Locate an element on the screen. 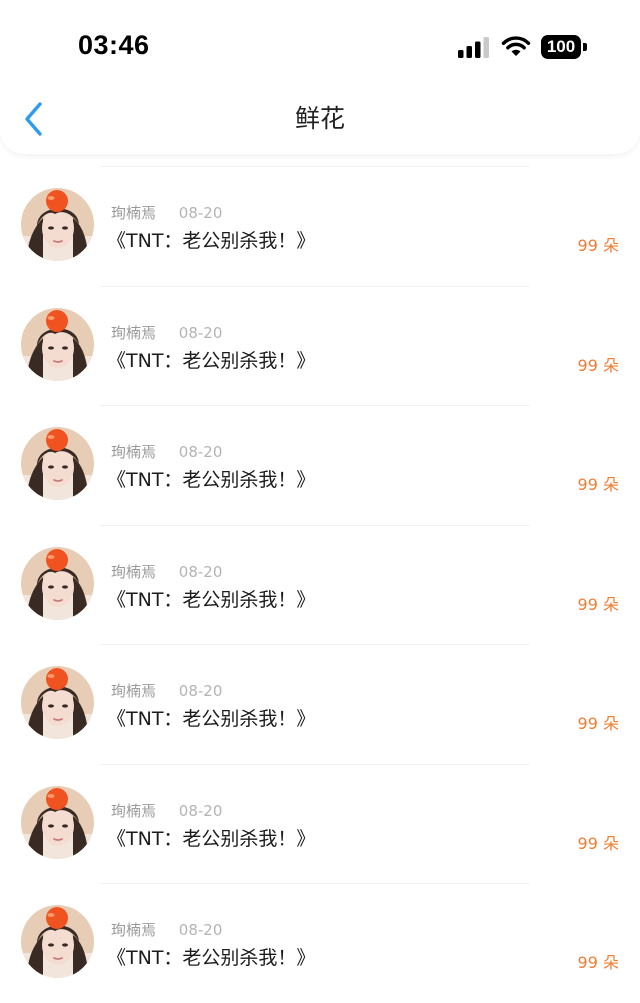 The height and width of the screenshot is (1003, 640). battery-icon: 100 is located at coordinates (565, 47).